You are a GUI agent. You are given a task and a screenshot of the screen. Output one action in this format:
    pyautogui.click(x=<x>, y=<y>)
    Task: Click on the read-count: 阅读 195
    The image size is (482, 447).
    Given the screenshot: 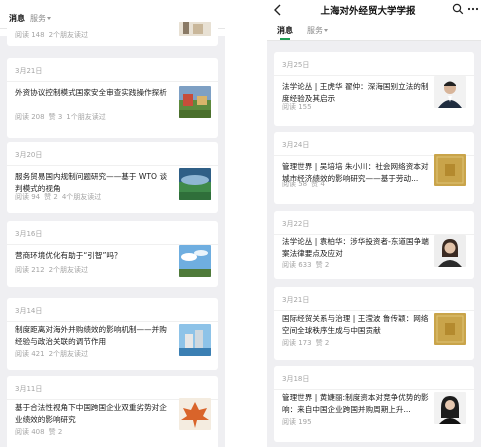 What is the action you would take?
    pyautogui.click(x=297, y=422)
    